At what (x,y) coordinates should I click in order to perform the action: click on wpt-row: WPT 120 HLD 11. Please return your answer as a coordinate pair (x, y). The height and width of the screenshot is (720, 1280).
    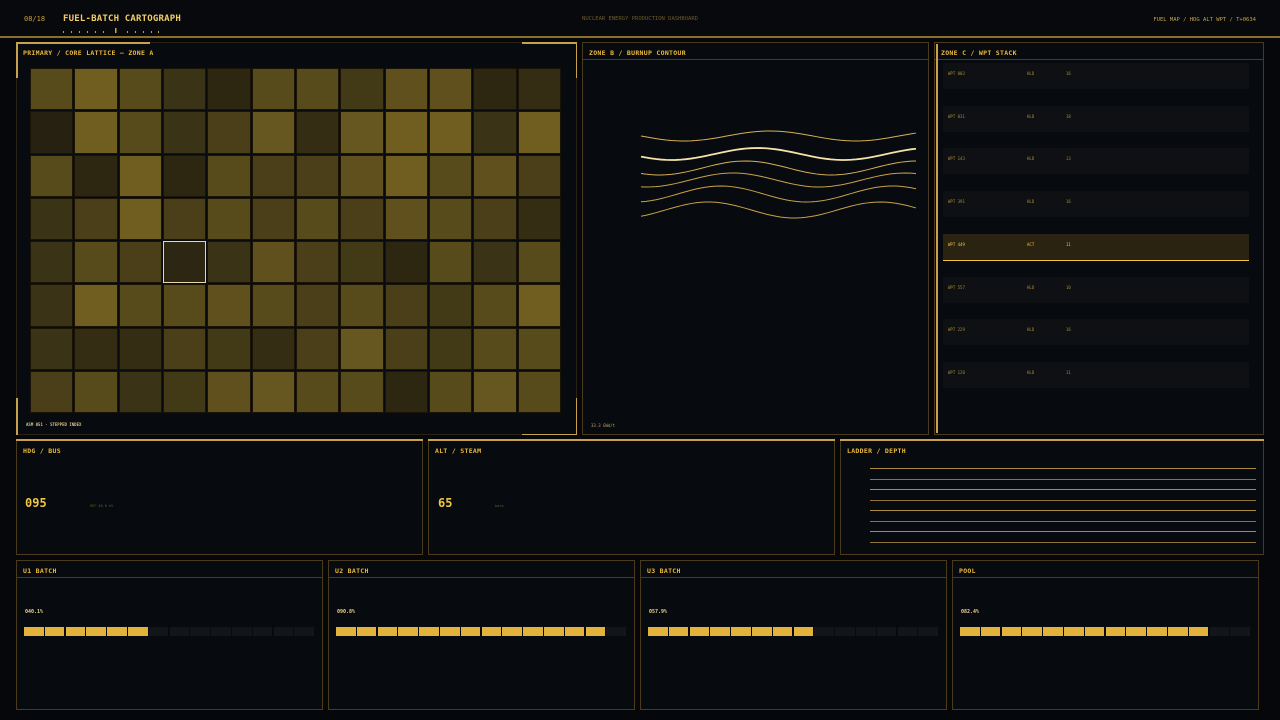
    Looking at the image, I should click on (1096, 374).